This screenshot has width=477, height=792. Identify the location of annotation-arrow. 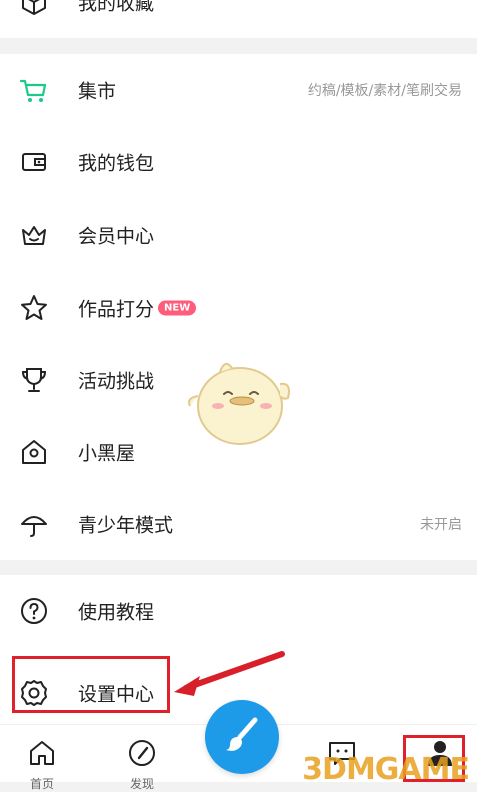
(229, 673).